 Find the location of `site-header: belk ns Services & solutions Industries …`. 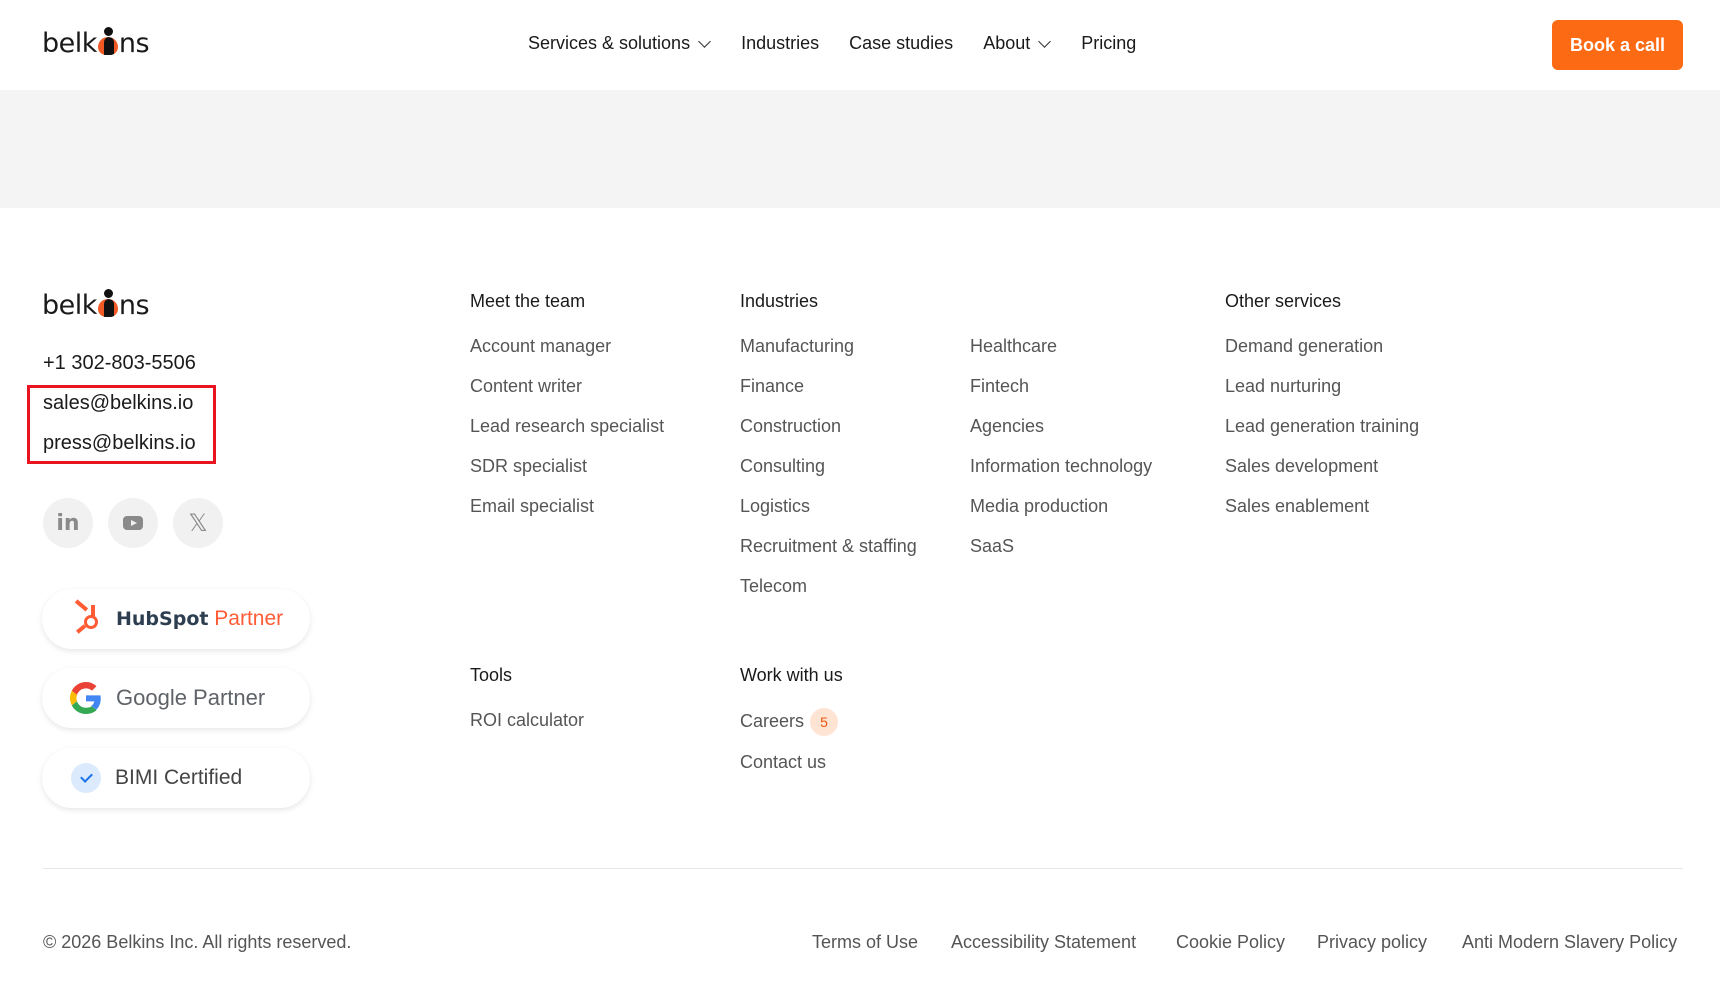

site-header: belk ns Services & solutions Industries … is located at coordinates (860, 45).